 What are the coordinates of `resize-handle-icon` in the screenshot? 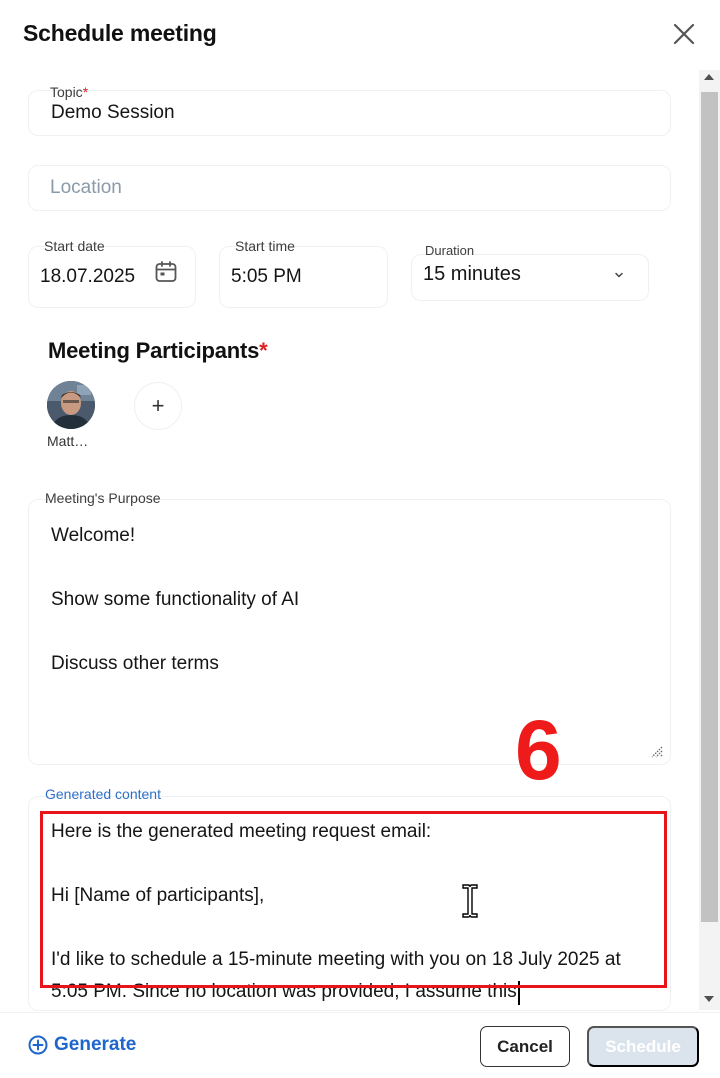 It's located at (656, 751).